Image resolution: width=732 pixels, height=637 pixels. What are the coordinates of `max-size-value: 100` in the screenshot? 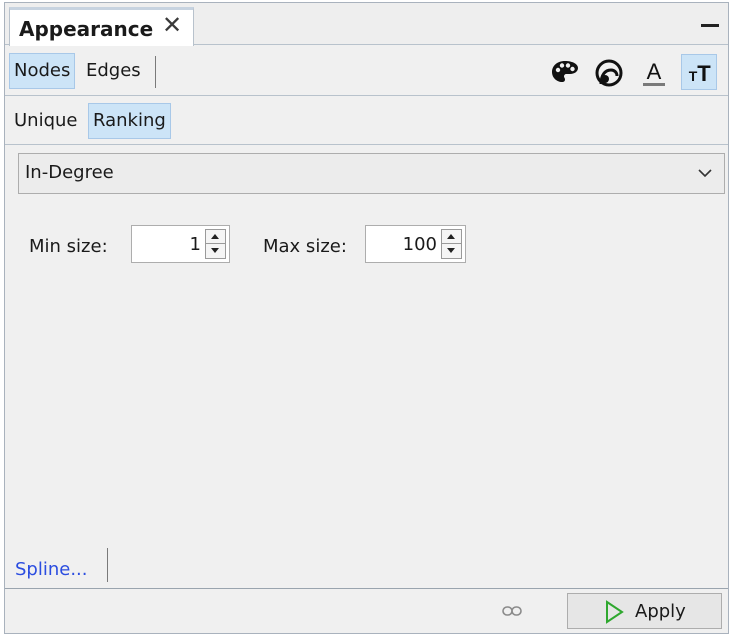 It's located at (419, 244).